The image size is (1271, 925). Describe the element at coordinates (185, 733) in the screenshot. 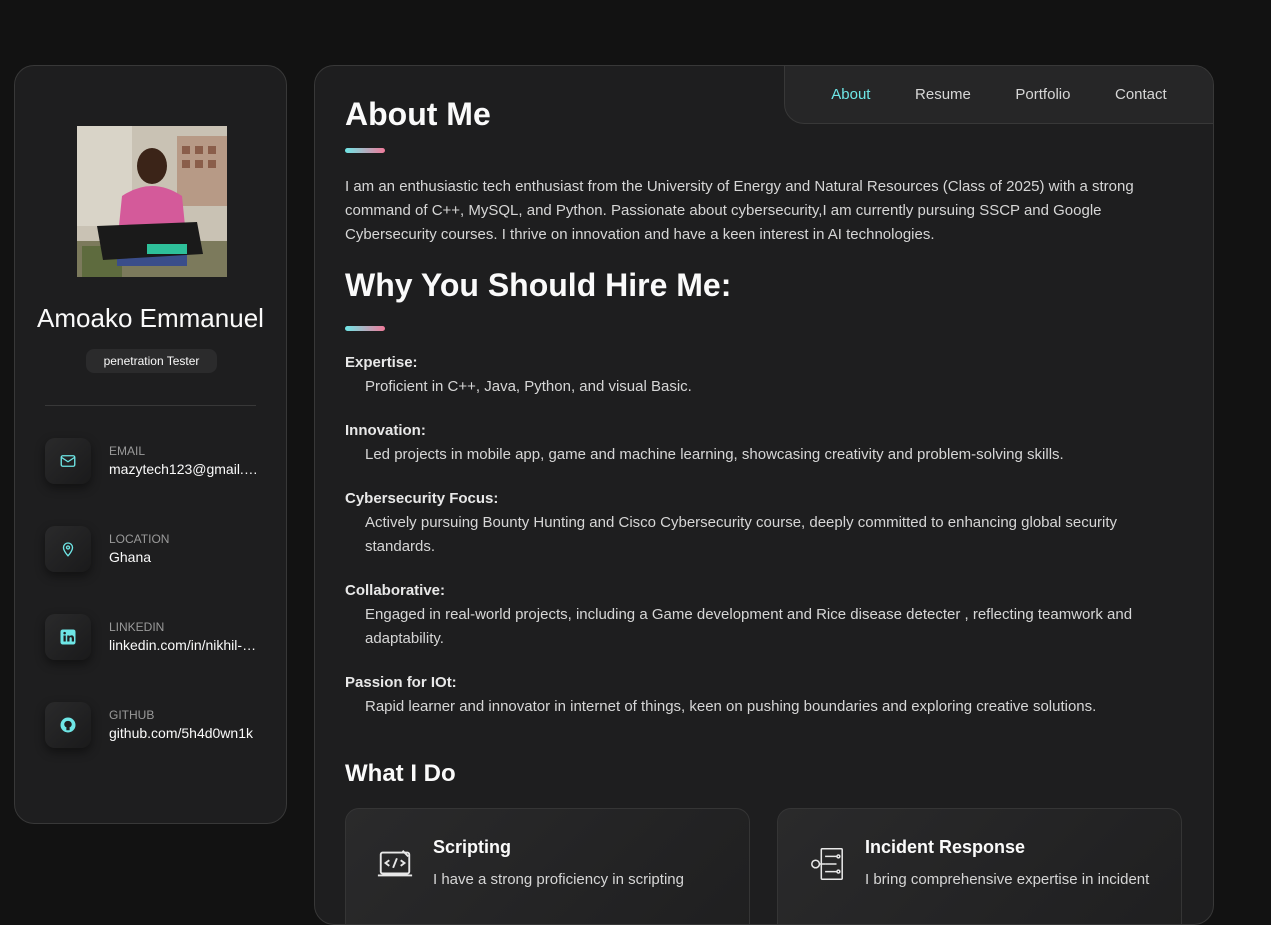

I see `github-link: github.com/5h4d0wn1k` at that location.